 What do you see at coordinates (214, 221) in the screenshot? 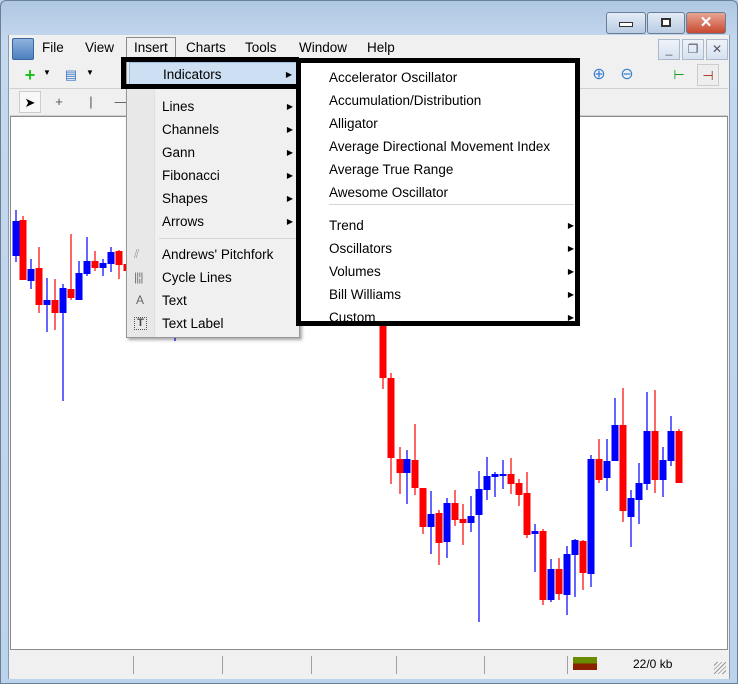
I see `menu-item-arrows: Arrows ▶` at bounding box center [214, 221].